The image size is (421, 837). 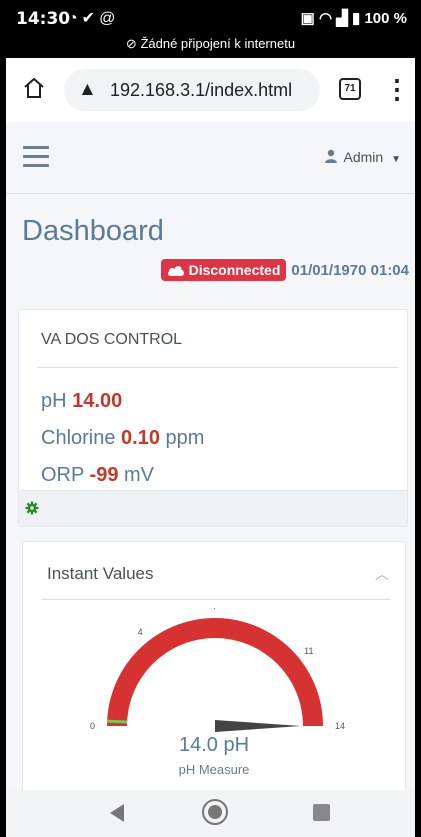 What do you see at coordinates (342, 18) in the screenshot?
I see `signal-icon: ▟` at bounding box center [342, 18].